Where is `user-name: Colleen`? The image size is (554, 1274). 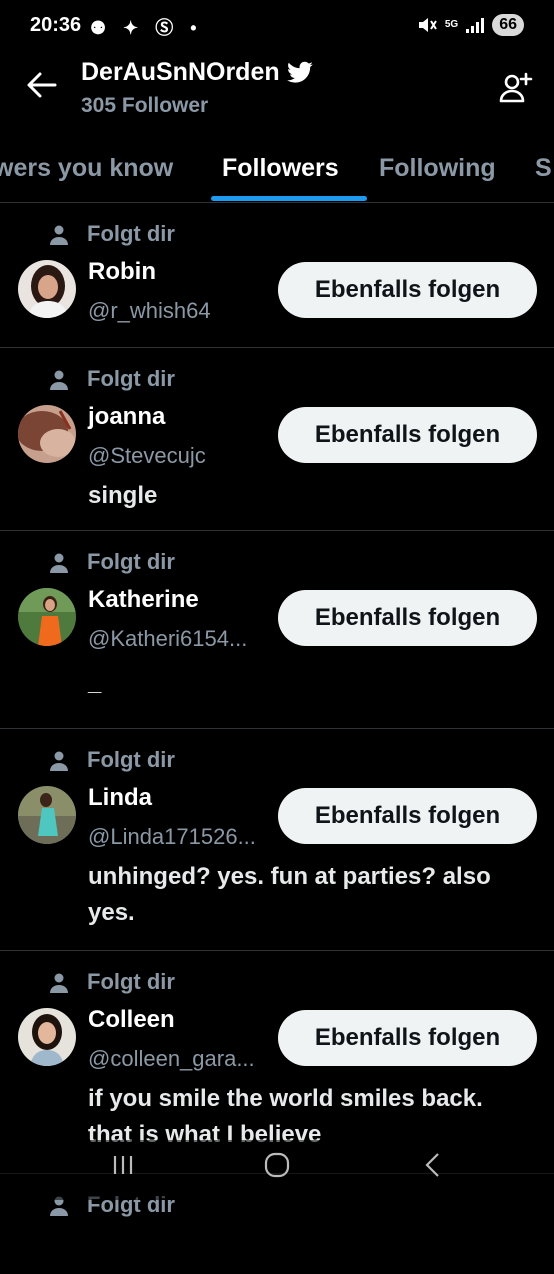
user-name: Colleen is located at coordinates (131, 1020).